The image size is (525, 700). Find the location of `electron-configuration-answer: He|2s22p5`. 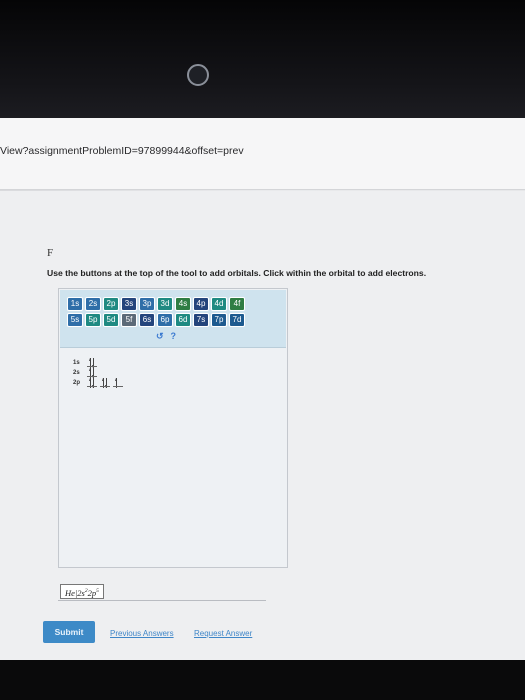

electron-configuration-answer: He|2s22p5 is located at coordinates (82, 591).